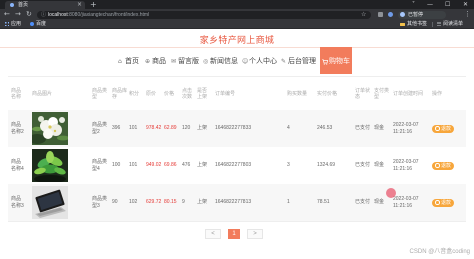 The height and width of the screenshot is (259, 474). Describe the element at coordinates (465, 4) in the screenshot. I see `close-window-icon` at that location.